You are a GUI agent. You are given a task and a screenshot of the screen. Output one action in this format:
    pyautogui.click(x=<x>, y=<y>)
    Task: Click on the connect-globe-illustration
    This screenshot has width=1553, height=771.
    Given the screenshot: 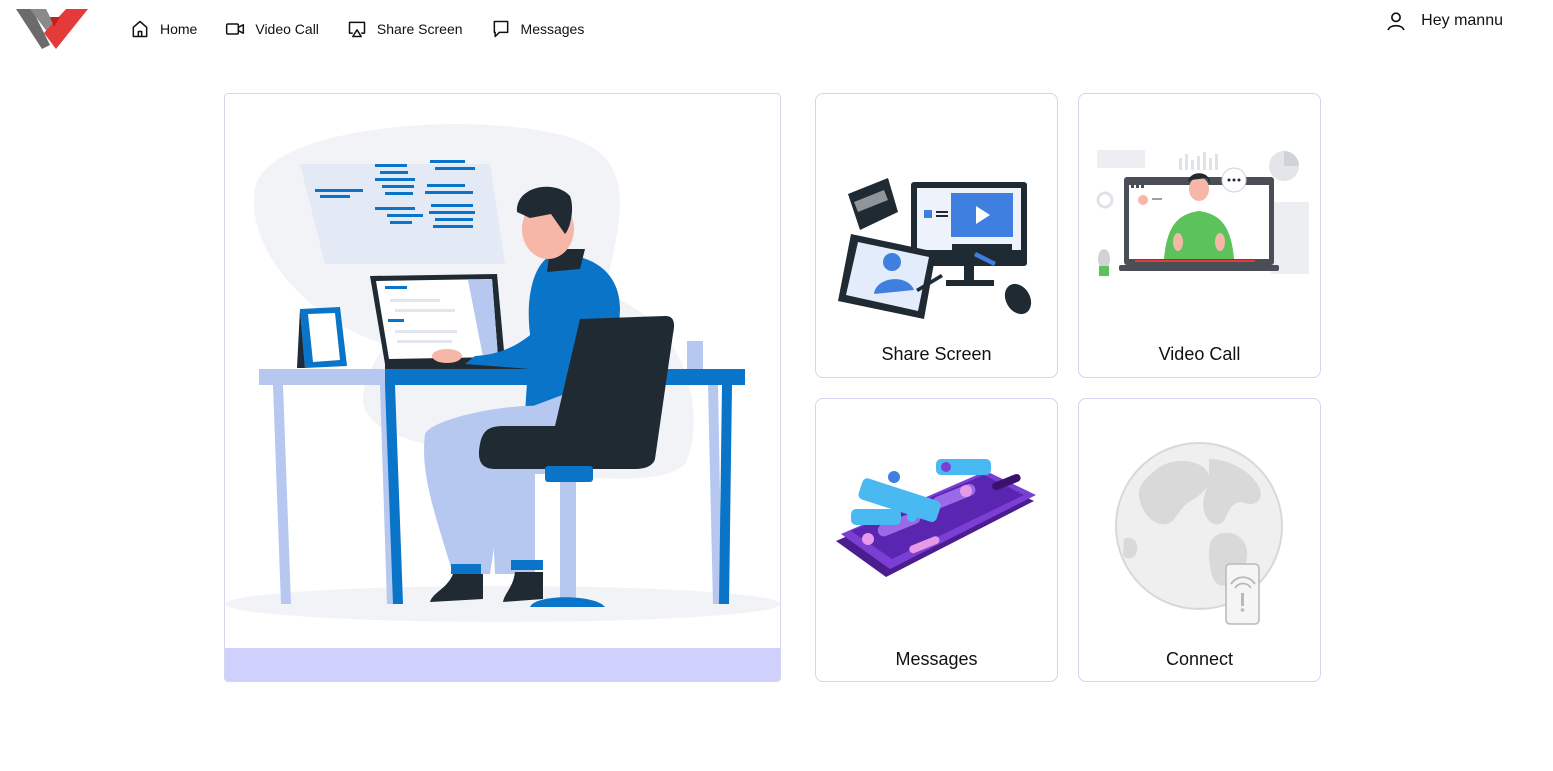 What is the action you would take?
    pyautogui.click(x=1199, y=533)
    